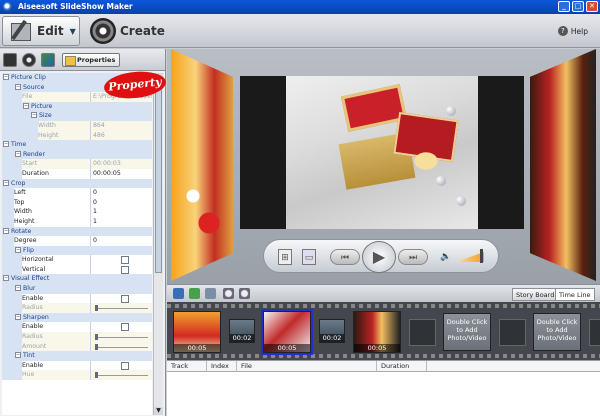 The image size is (600, 416). What do you see at coordinates (91, 60) in the screenshot?
I see `tab-properties: Properties` at bounding box center [91, 60].